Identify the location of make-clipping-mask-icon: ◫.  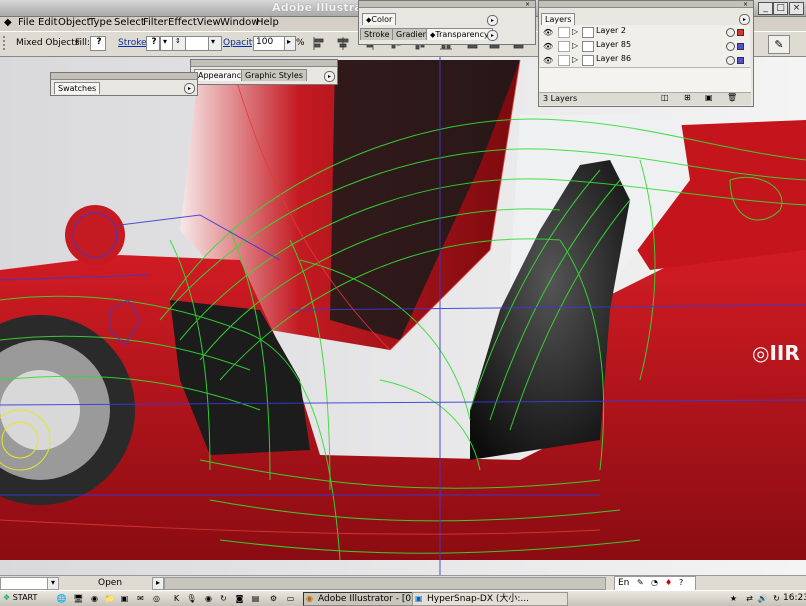
(665, 97).